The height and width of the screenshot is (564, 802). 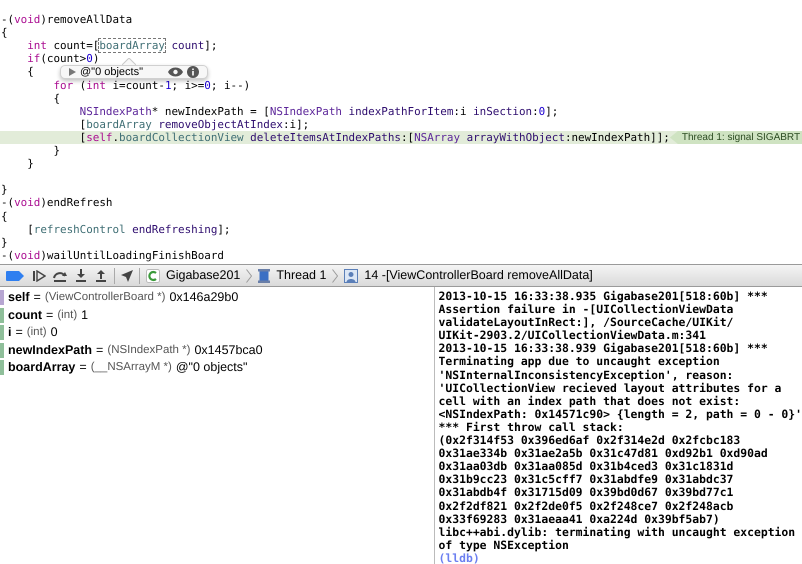 I want to click on variable-value: 0x146a29b0, so click(x=203, y=297).